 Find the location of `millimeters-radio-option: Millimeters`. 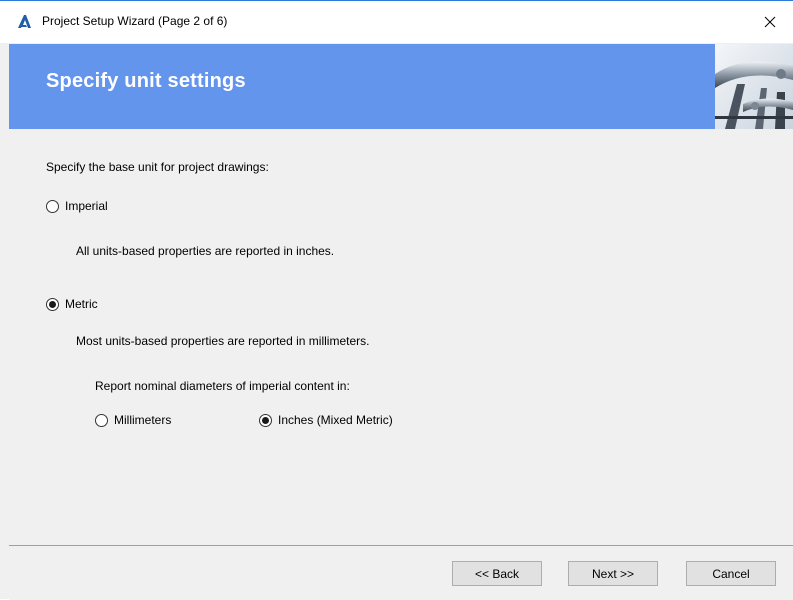

millimeters-radio-option: Millimeters is located at coordinates (133, 420).